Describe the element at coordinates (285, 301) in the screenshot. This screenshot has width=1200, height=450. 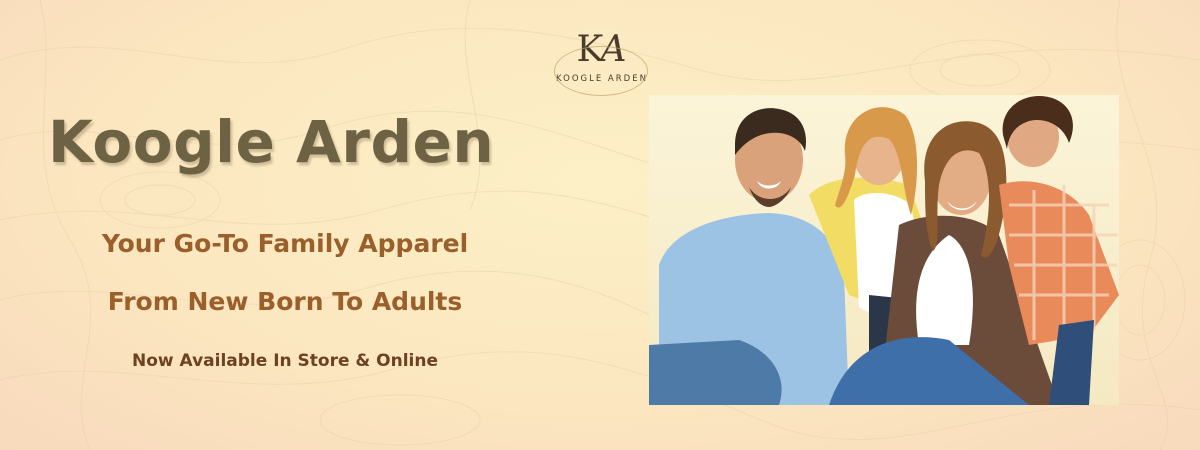
I see `tagline-line-2: From New Born To Adults` at that location.